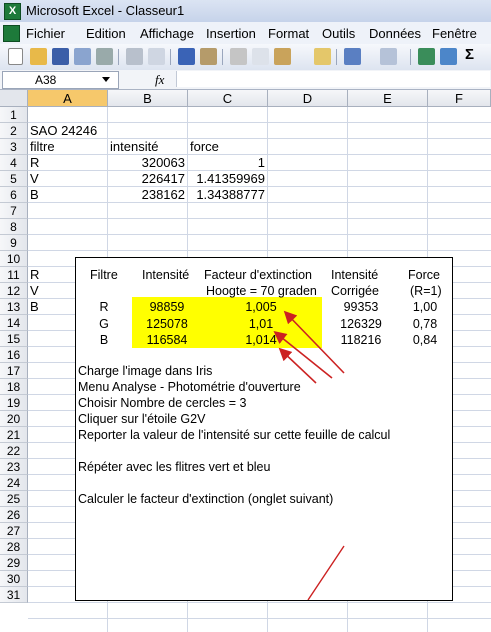  I want to click on new-document-icon, so click(15, 56).